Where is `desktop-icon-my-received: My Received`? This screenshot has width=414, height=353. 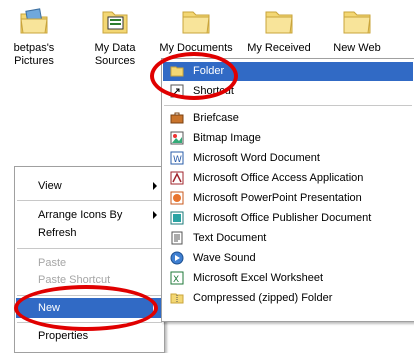 desktop-icon-my-received: My Received is located at coordinates (279, 30).